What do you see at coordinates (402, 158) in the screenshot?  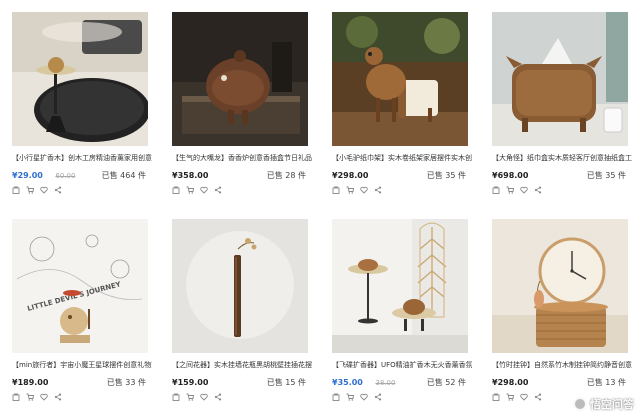 I see `product-title: 【小毛驴纸巾架】实木卷纸架家居摆件实木创意` at bounding box center [402, 158].